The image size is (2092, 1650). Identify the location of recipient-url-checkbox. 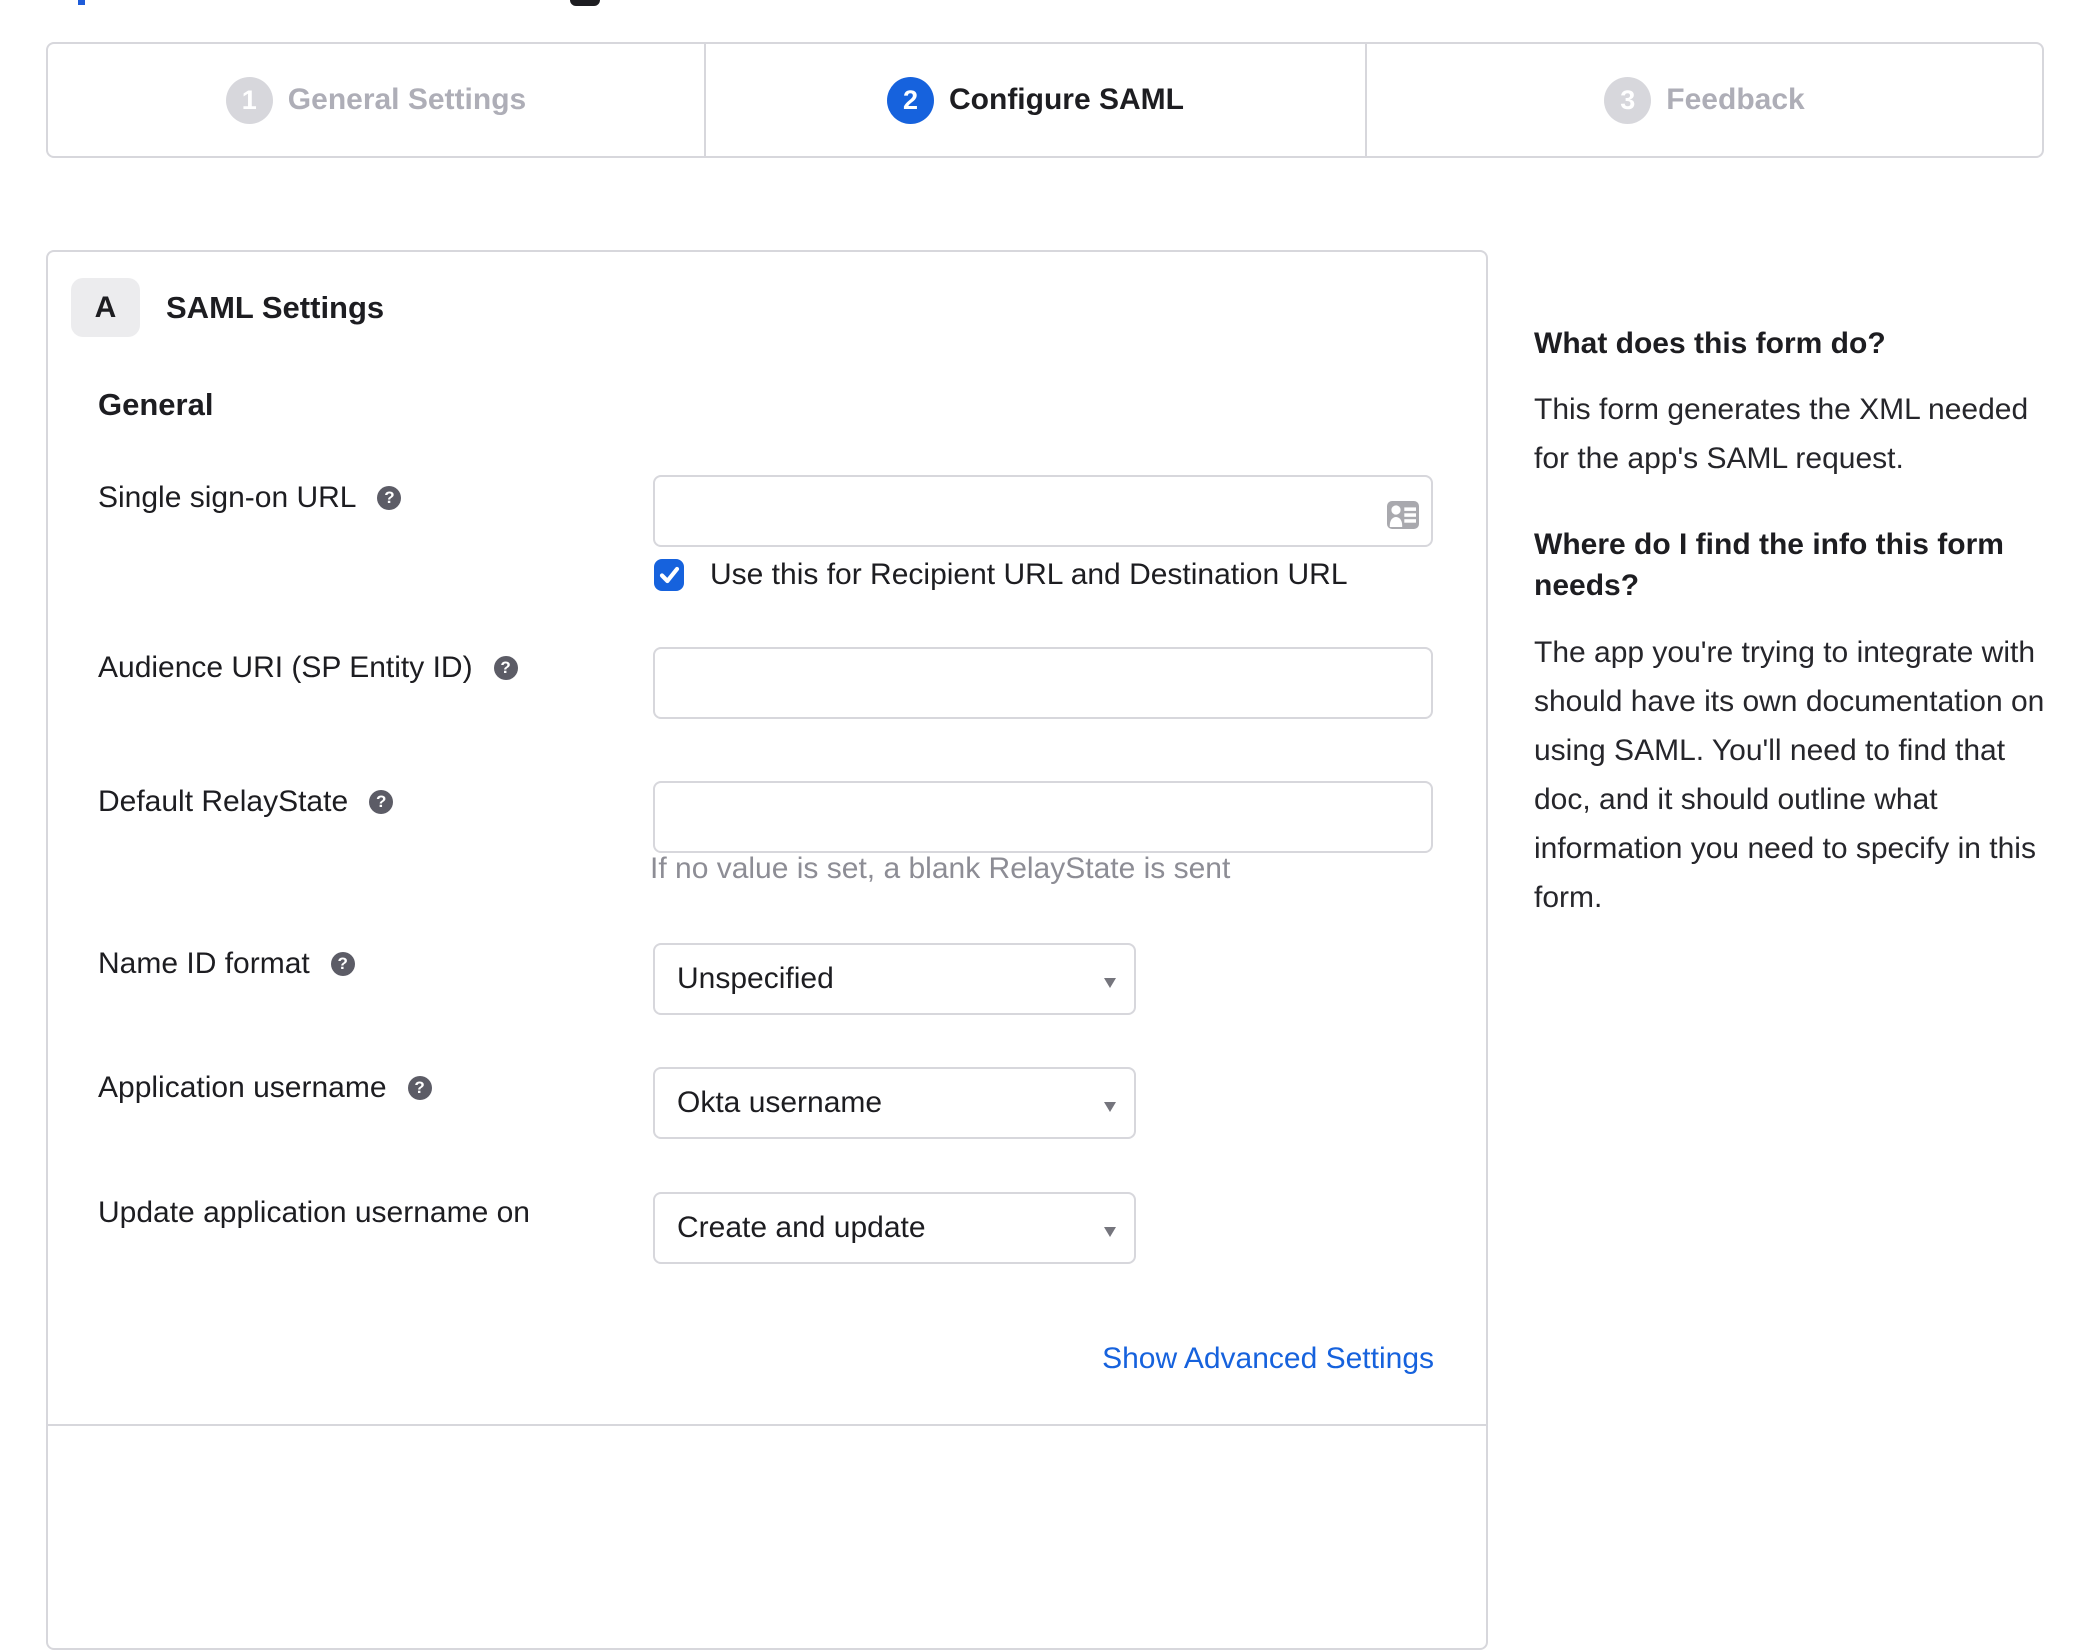
(669, 575).